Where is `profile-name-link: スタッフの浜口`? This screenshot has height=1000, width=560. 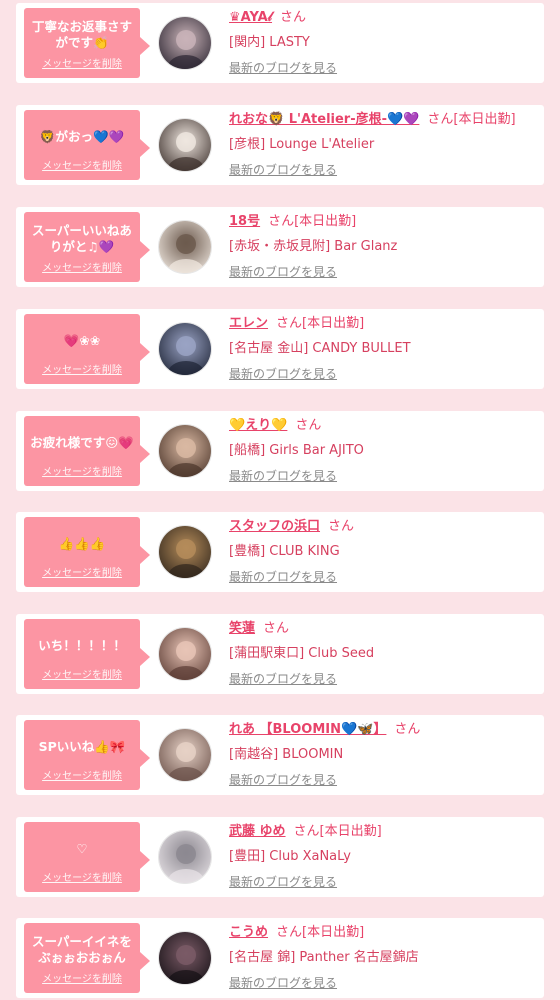
profile-name-link: スタッフの浜口 is located at coordinates (274, 526).